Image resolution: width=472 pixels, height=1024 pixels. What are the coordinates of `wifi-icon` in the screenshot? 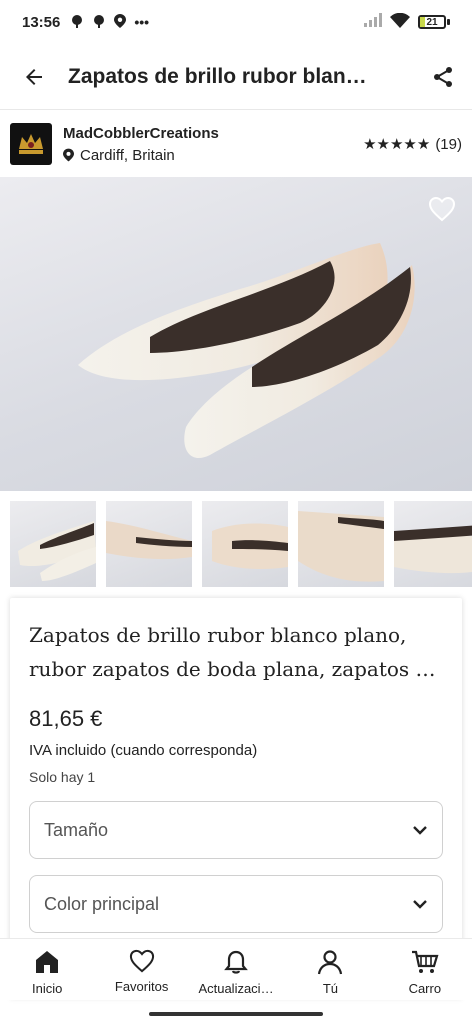 It's located at (400, 22).